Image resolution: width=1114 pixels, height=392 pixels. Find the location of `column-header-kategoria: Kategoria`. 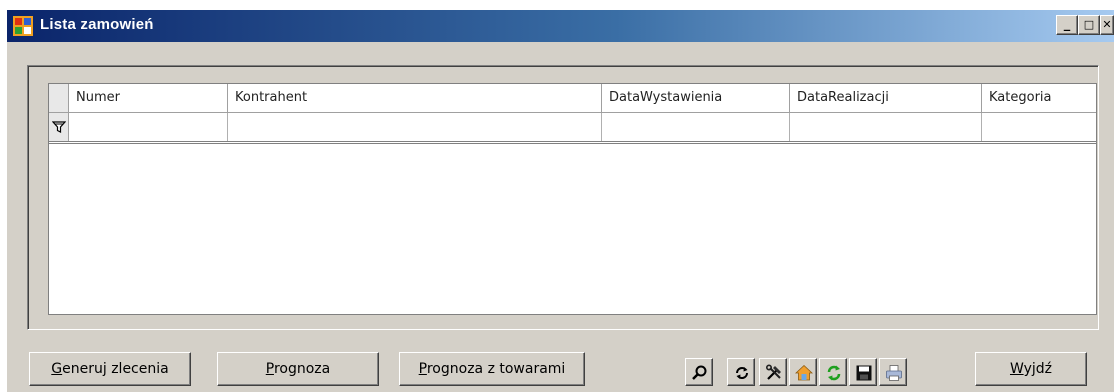

column-header-kategoria: Kategoria is located at coordinates (1039, 98).